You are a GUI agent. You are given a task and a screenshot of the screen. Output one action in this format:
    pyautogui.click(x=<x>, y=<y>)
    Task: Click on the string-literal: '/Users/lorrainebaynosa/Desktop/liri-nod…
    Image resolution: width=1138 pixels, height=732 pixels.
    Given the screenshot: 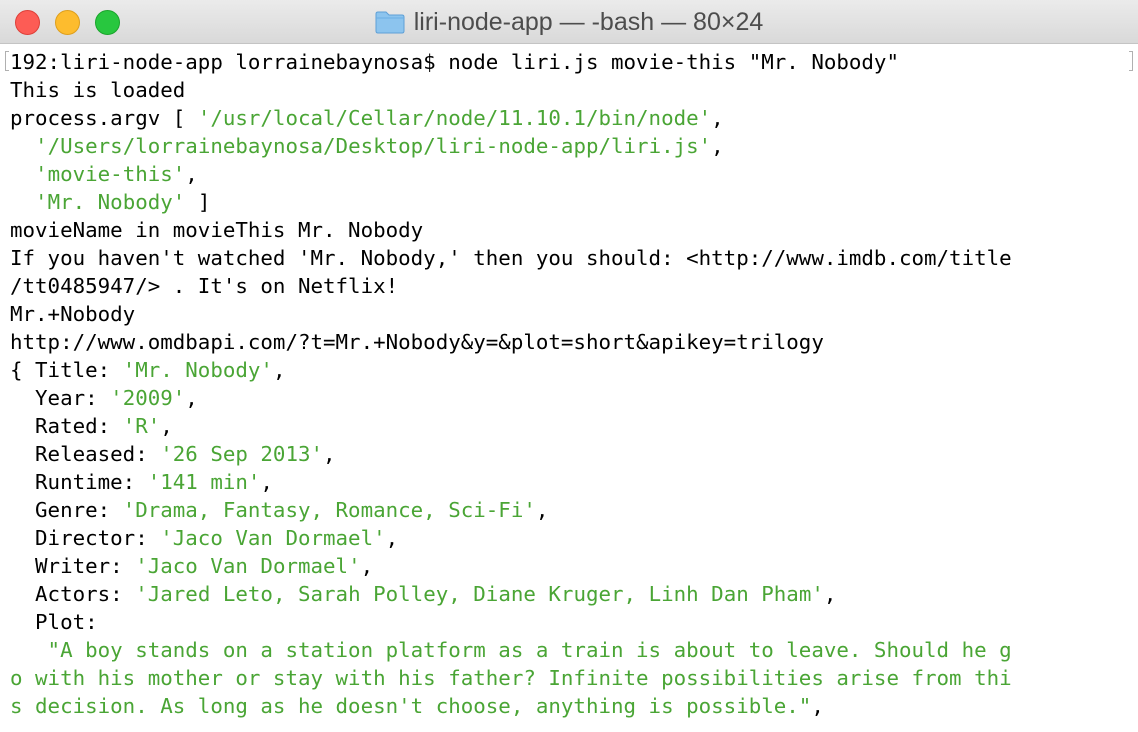 What is the action you would take?
    pyautogui.click(x=373, y=146)
    